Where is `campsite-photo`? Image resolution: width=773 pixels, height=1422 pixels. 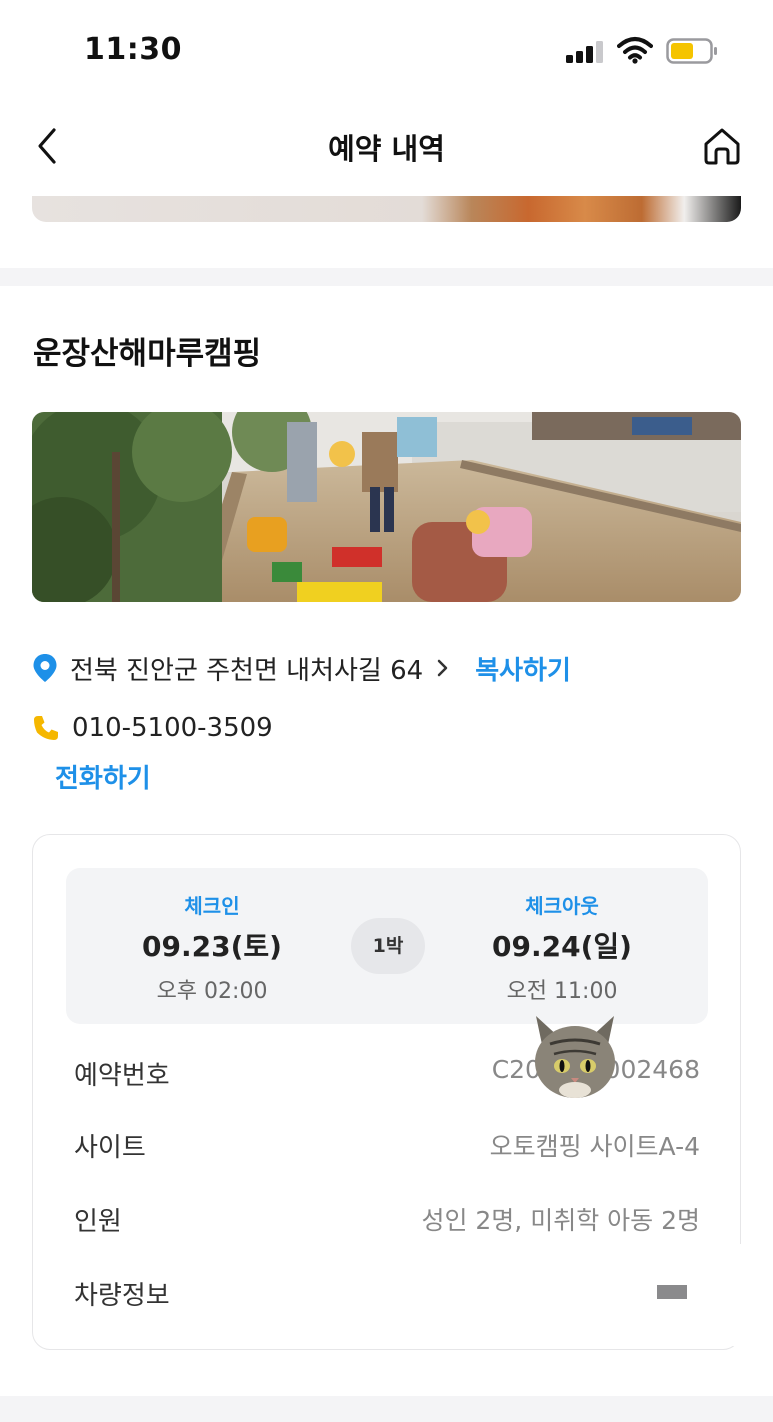 campsite-photo is located at coordinates (386, 507).